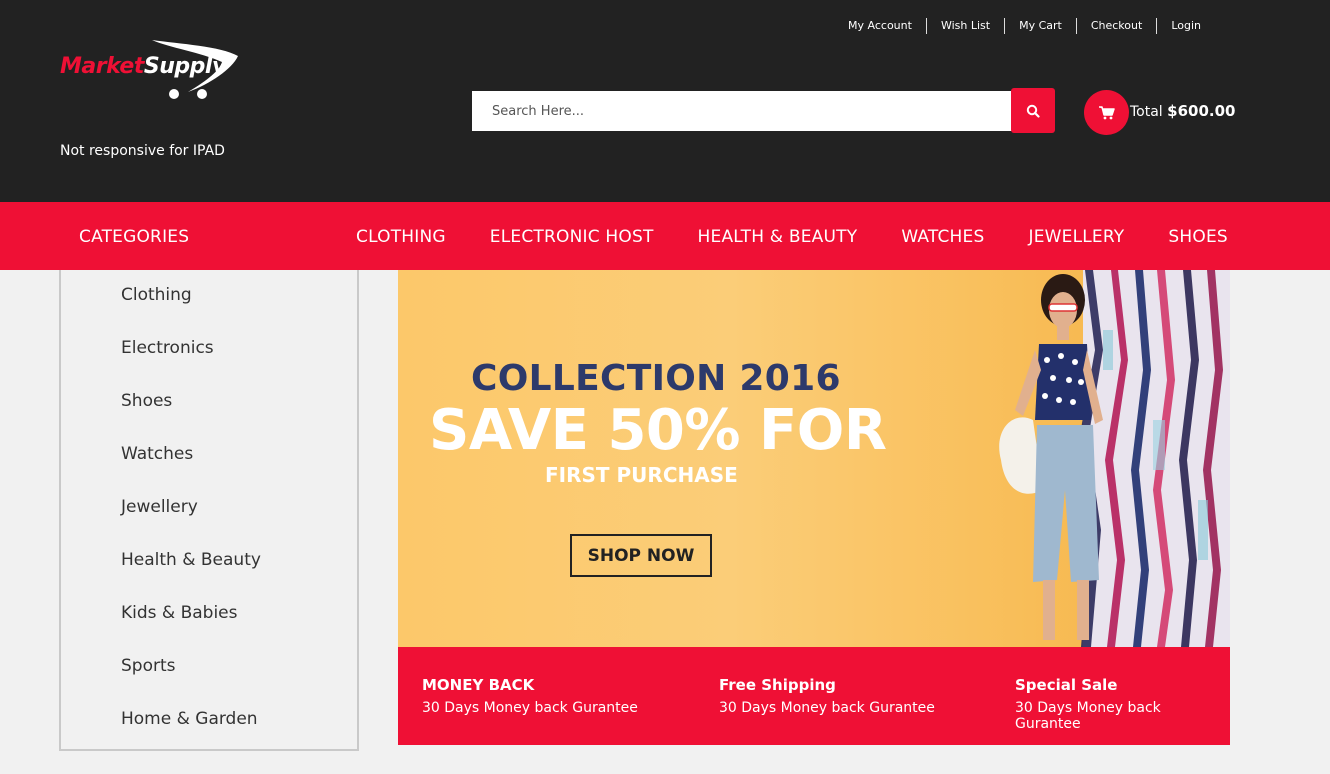 This screenshot has width=1330, height=774. I want to click on nav-item-jewellery: JEWELLERY, so click(1076, 237).